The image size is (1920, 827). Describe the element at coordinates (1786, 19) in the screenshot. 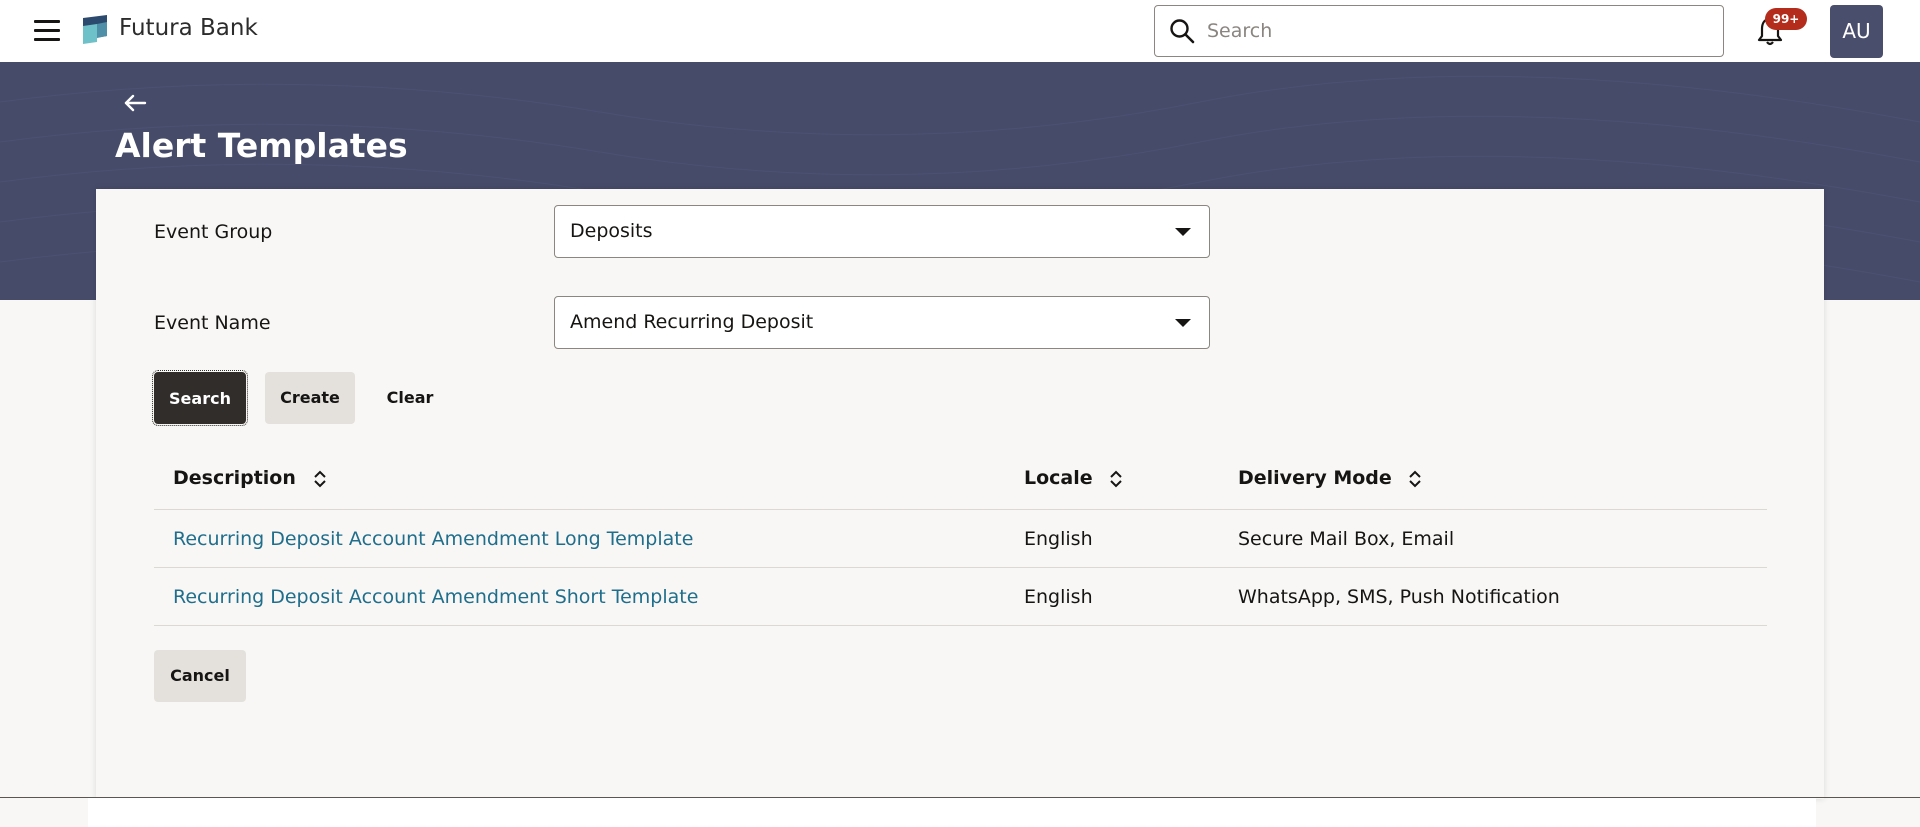

I see `notification-badge: 99+` at that location.